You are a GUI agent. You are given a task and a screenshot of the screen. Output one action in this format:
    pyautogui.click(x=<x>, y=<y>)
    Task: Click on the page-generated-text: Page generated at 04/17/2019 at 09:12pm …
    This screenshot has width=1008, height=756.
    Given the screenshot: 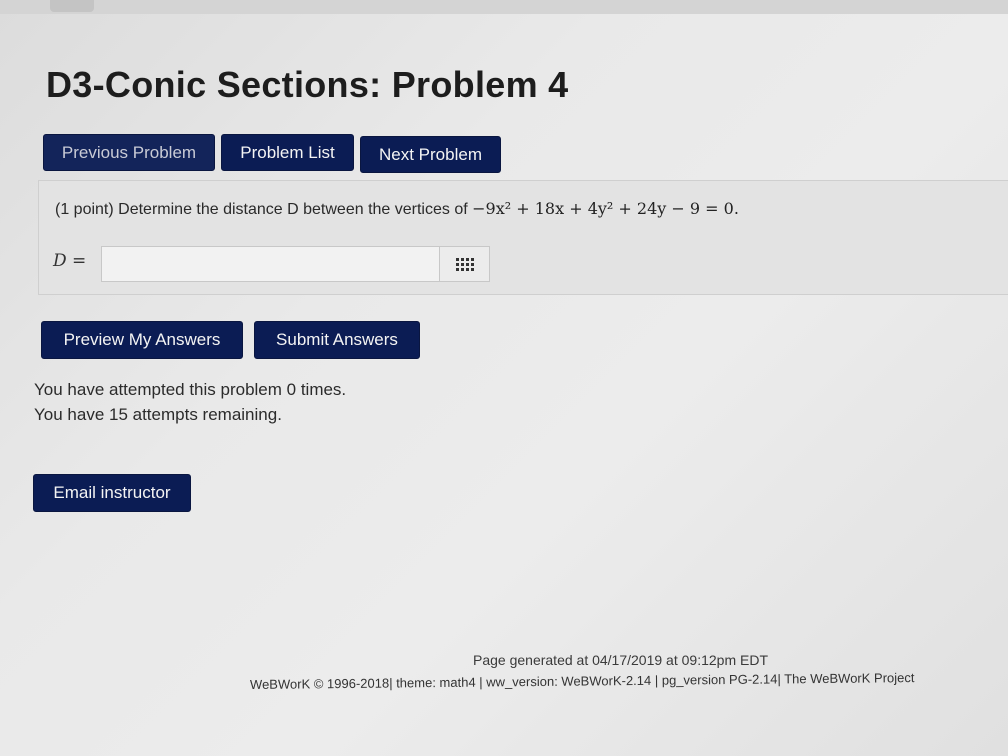 What is the action you would take?
    pyautogui.click(x=620, y=660)
    